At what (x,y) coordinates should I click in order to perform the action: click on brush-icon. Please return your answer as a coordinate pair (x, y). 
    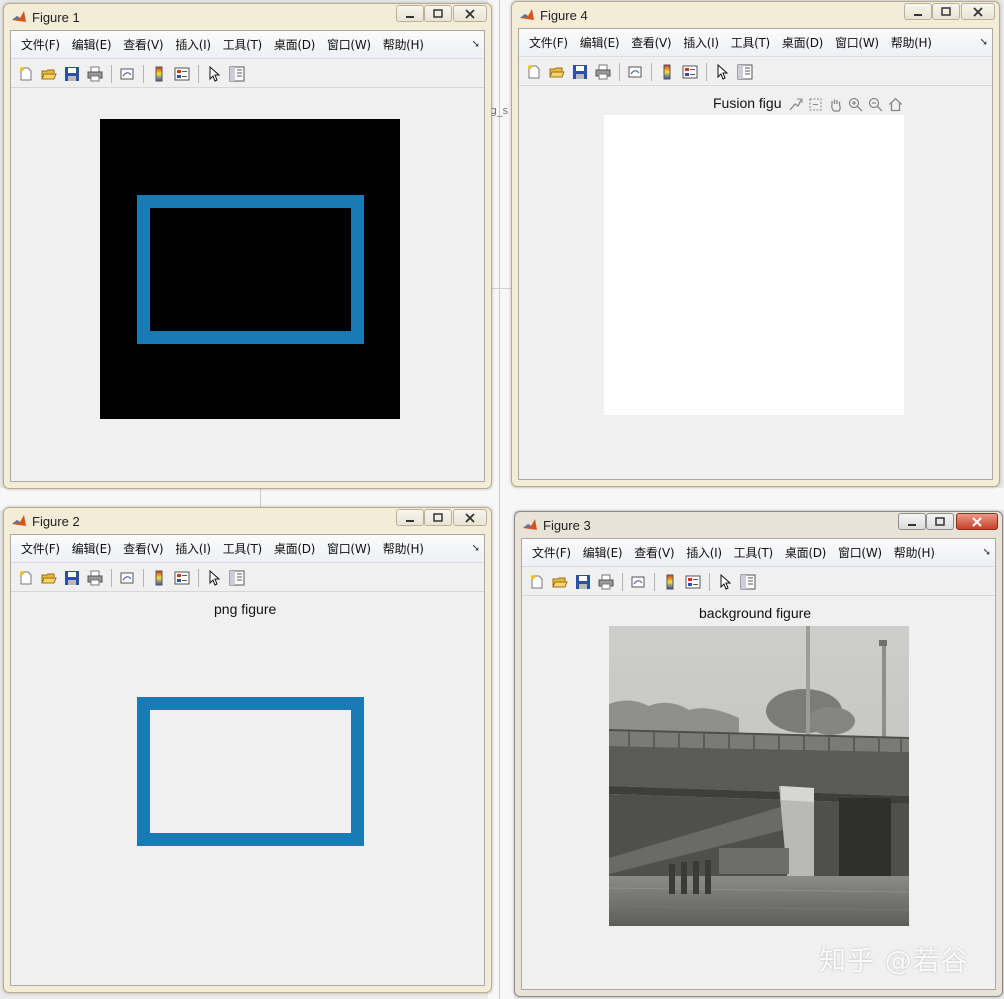
    Looking at the image, I should click on (815, 104).